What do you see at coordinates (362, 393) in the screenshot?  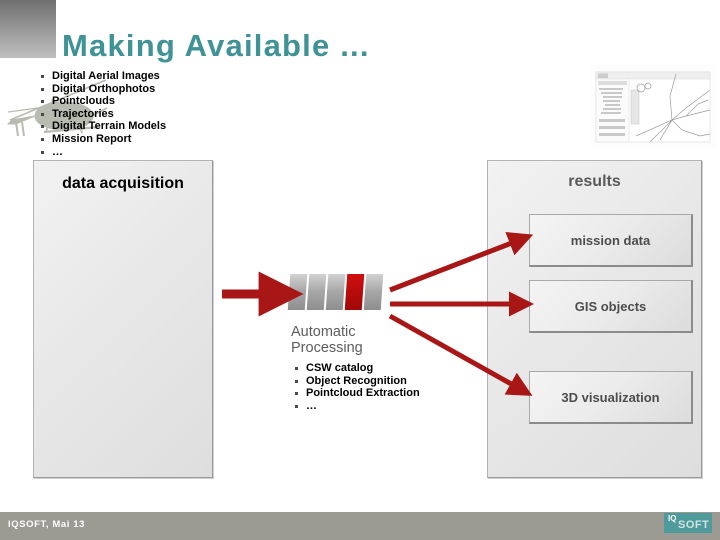 I see `list-item: Pointcloud Extraction` at bounding box center [362, 393].